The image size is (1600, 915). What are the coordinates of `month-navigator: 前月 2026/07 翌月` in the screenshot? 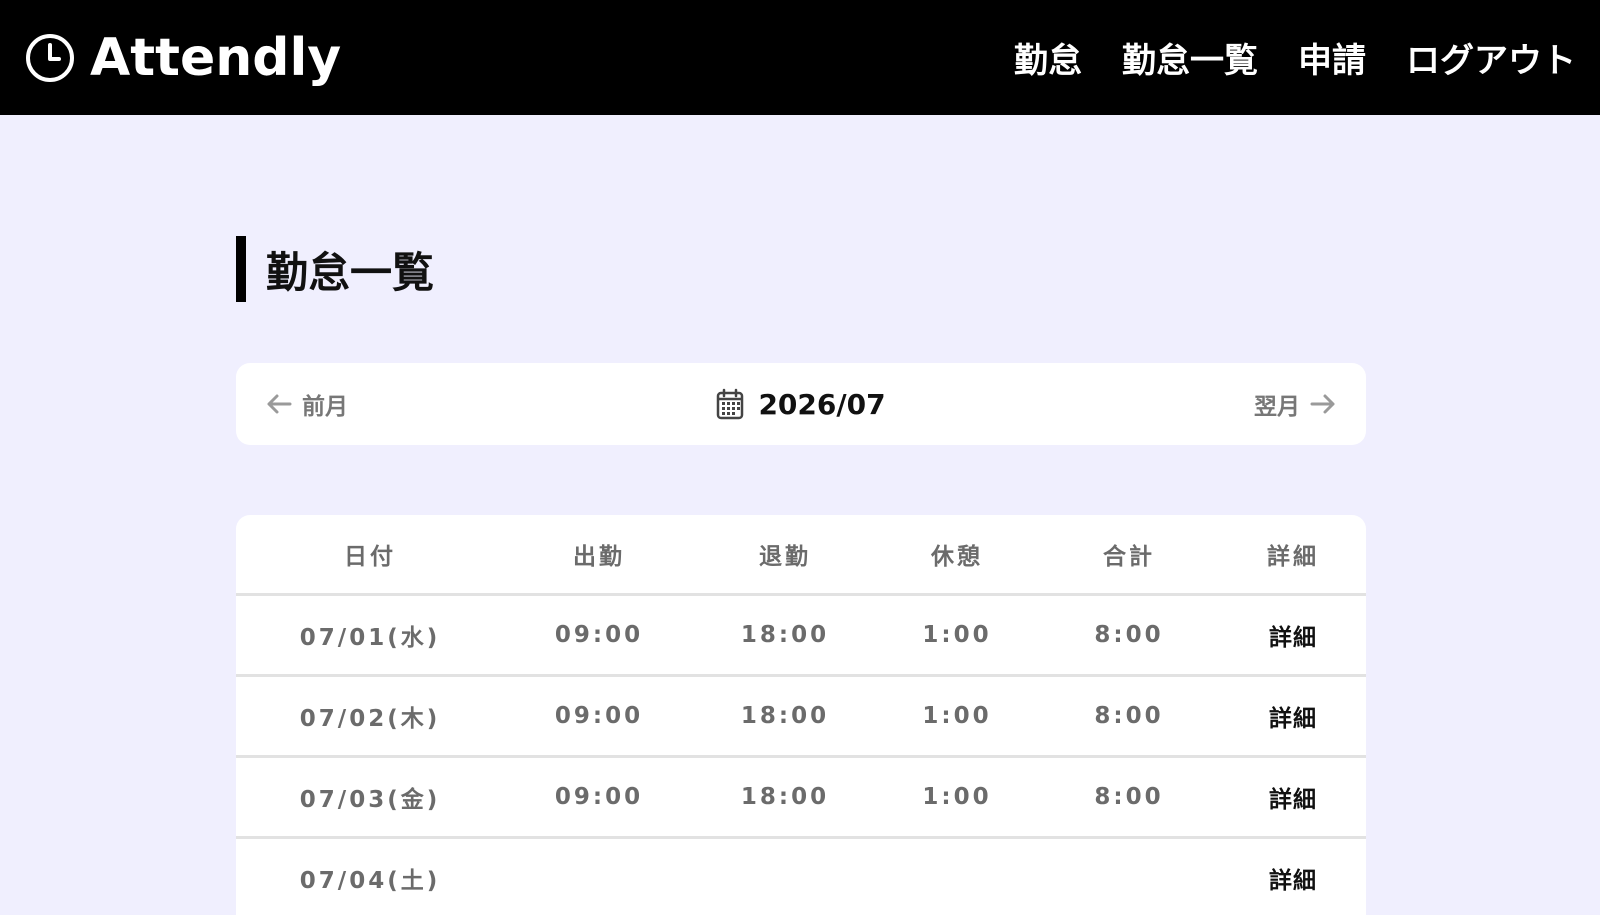 It's located at (801, 404).